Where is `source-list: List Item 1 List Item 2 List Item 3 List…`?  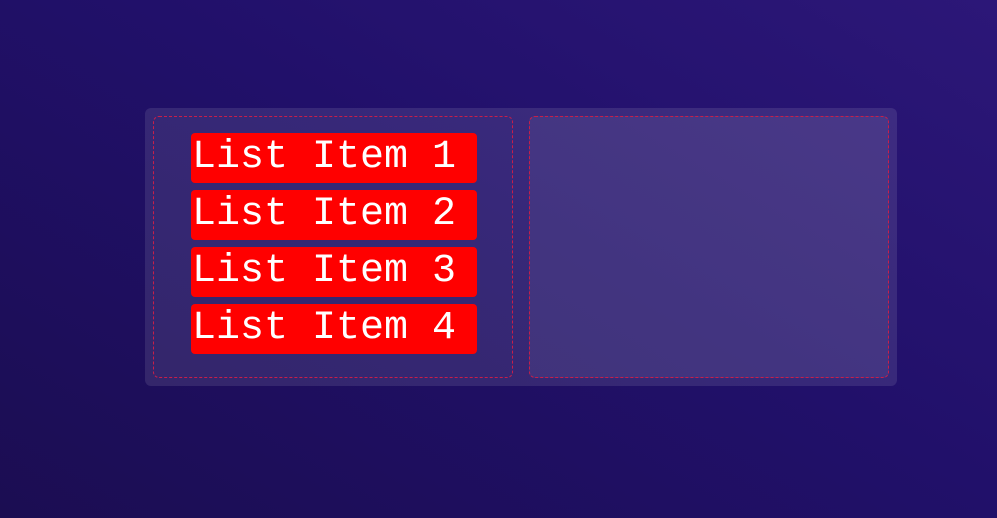
source-list: List Item 1 List Item 2 List Item 3 List… is located at coordinates (334, 247).